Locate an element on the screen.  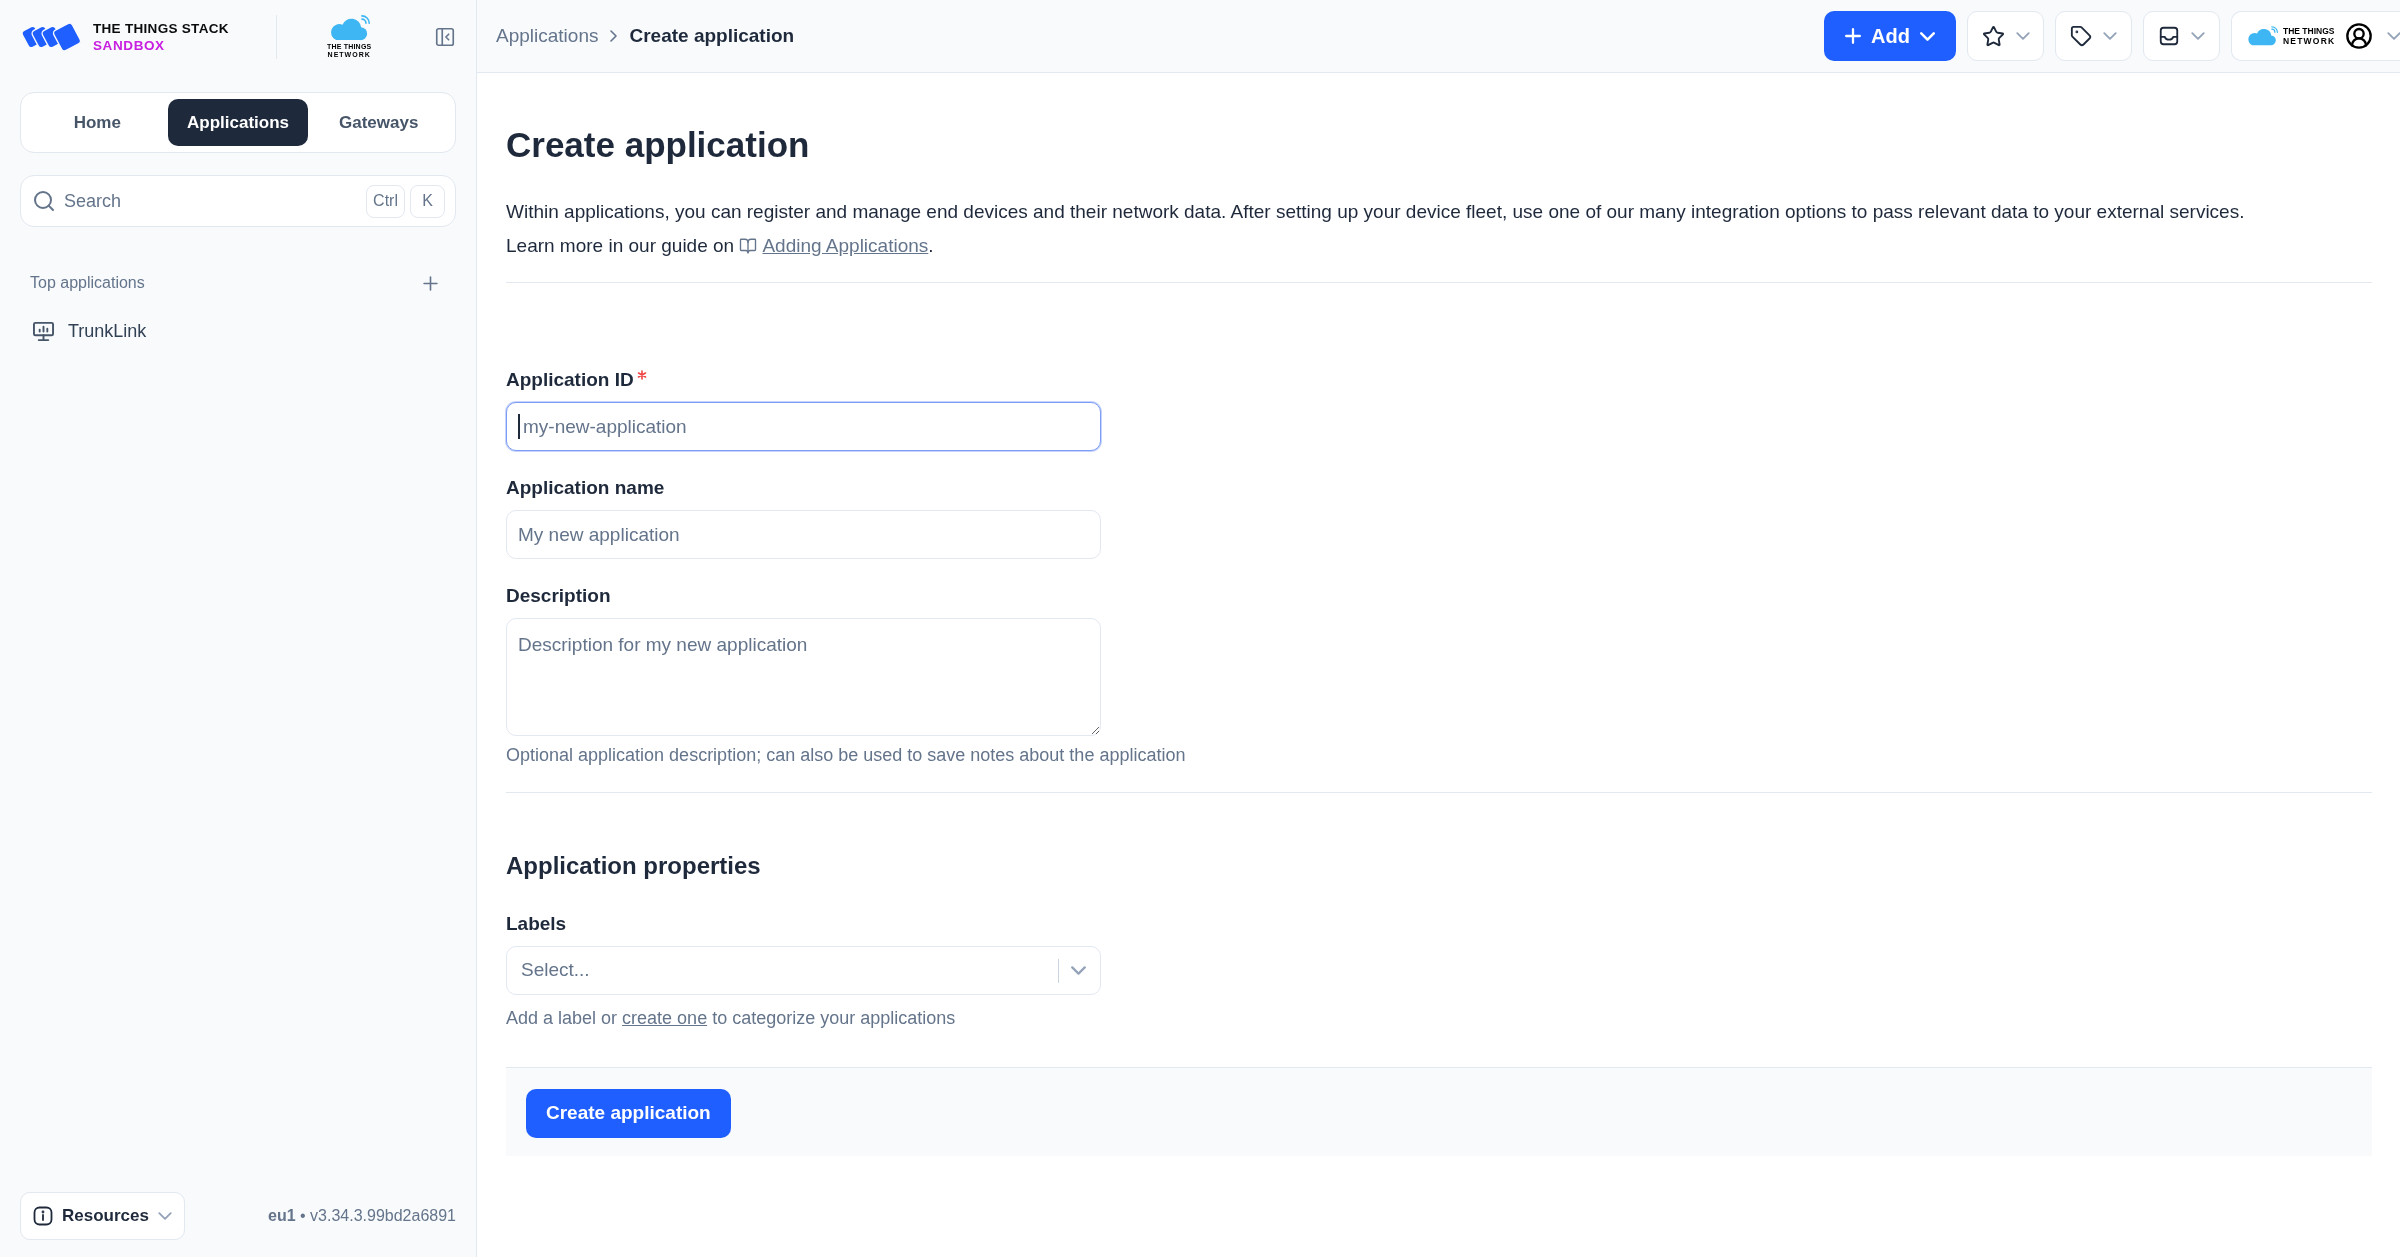
textarea-field: Description for my new application is located at coordinates (803, 677).